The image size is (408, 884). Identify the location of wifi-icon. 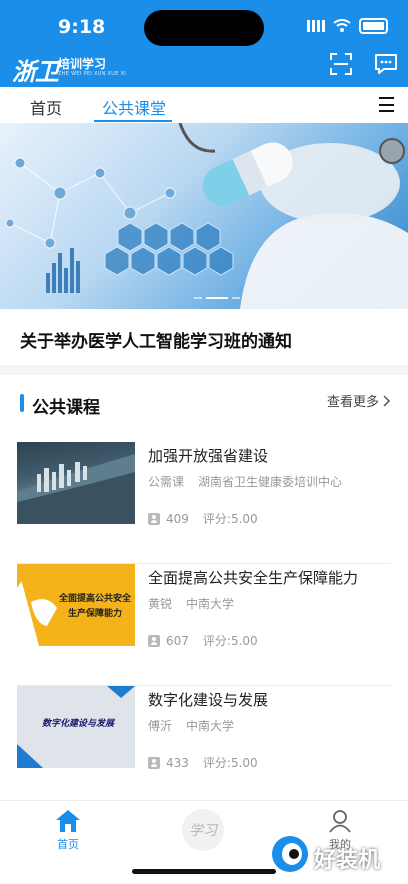
(342, 25).